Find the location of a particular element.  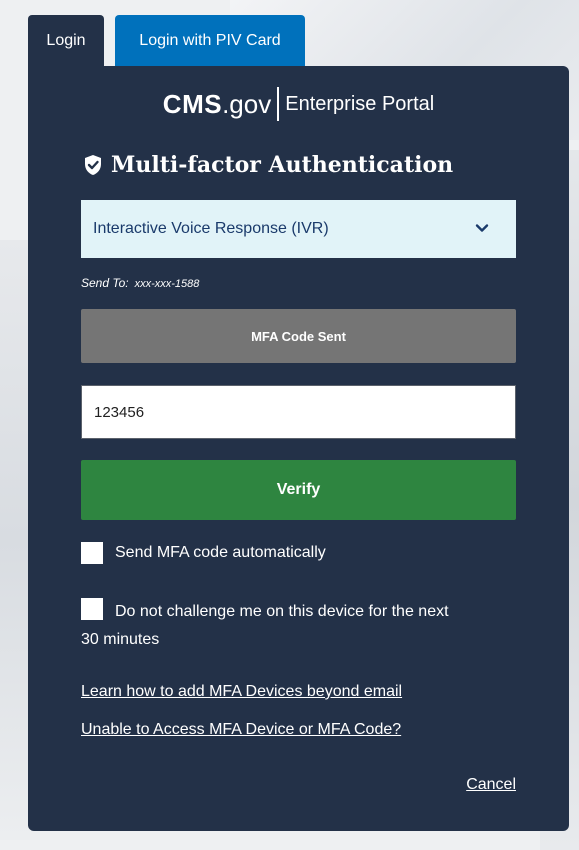

mfa-device-select: Interactive Voice Response (IVR) is located at coordinates (298, 229).